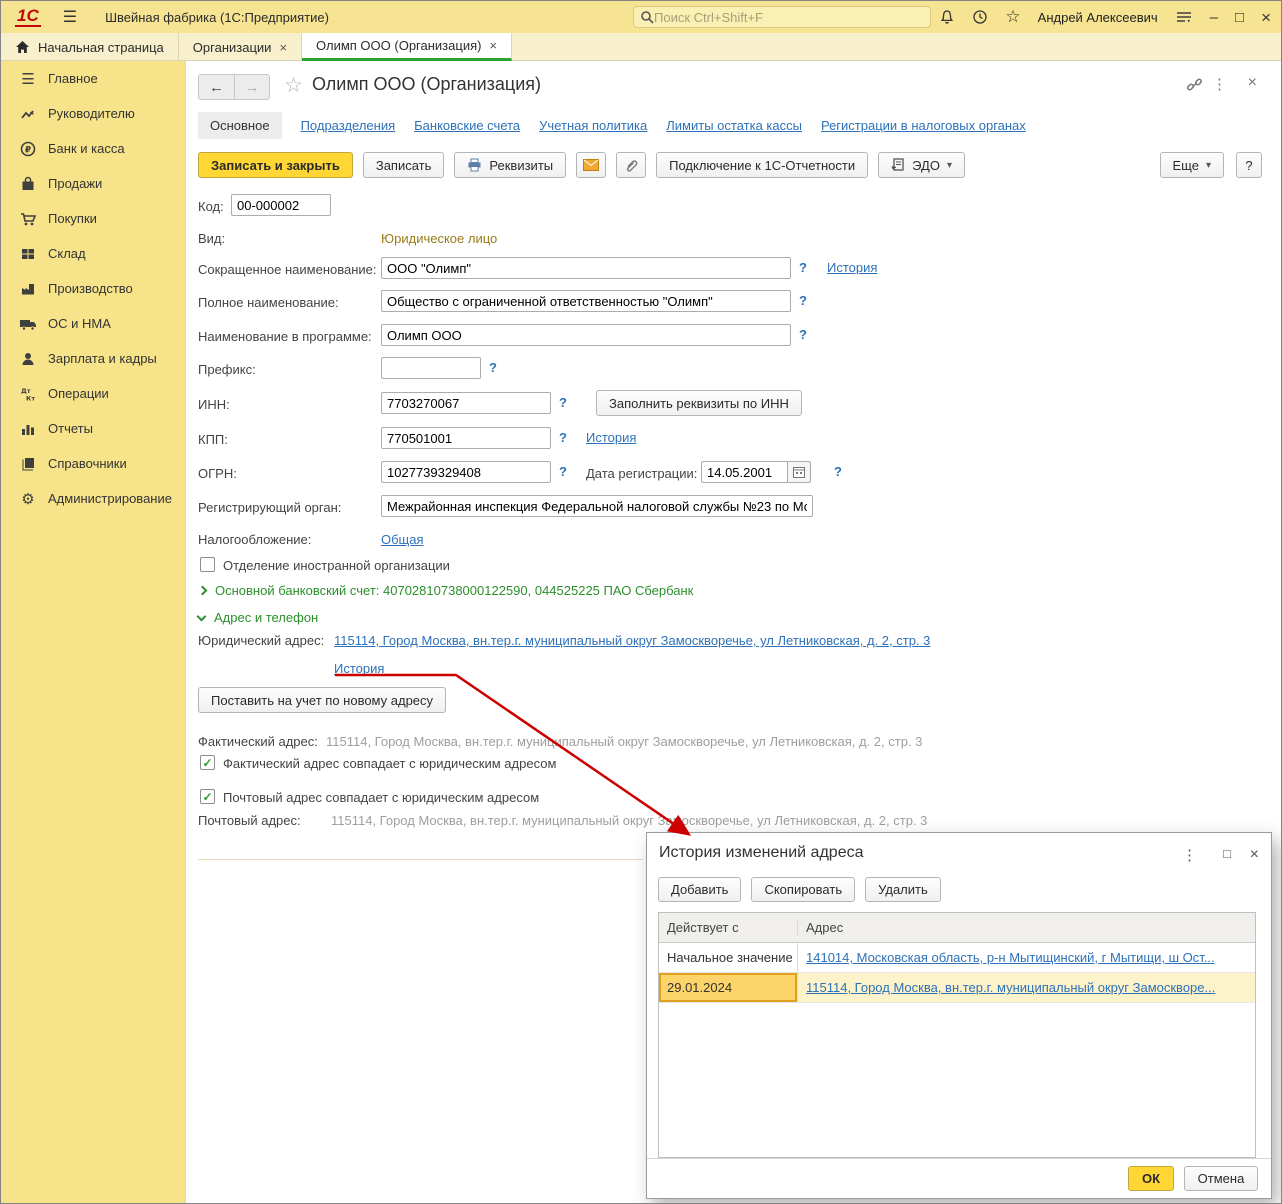 The image size is (1282, 1204). I want to click on kpp-history-link: История, so click(611, 437).